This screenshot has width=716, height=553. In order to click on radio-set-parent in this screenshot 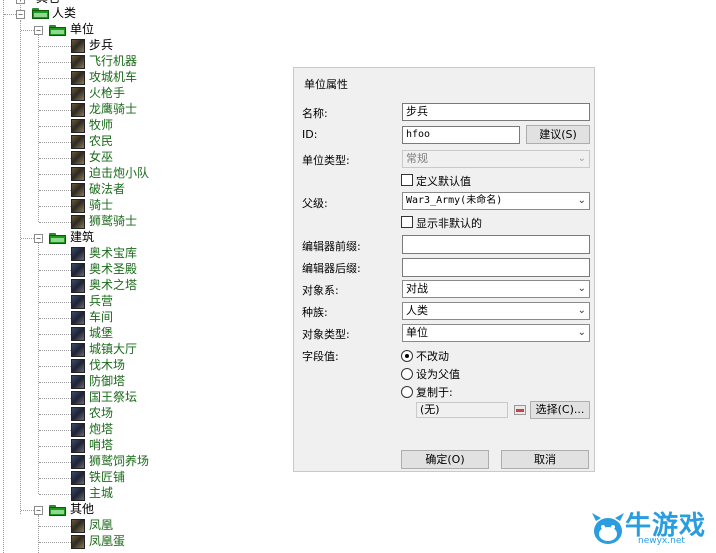, I will do `click(407, 374)`.